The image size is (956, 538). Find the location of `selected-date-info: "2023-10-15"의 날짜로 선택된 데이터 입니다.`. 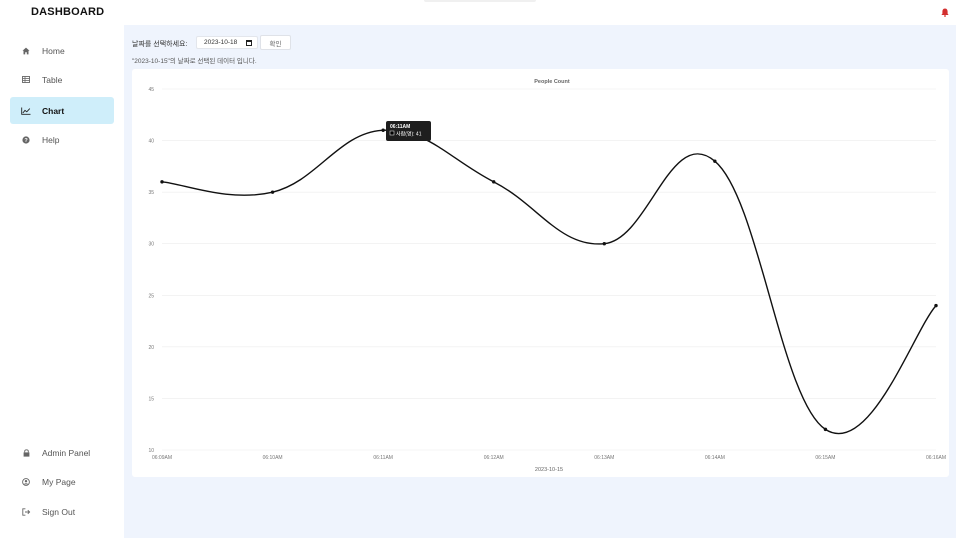

selected-date-info: "2023-10-15"의 날짜로 선택된 데이터 입니다. is located at coordinates (194, 61).